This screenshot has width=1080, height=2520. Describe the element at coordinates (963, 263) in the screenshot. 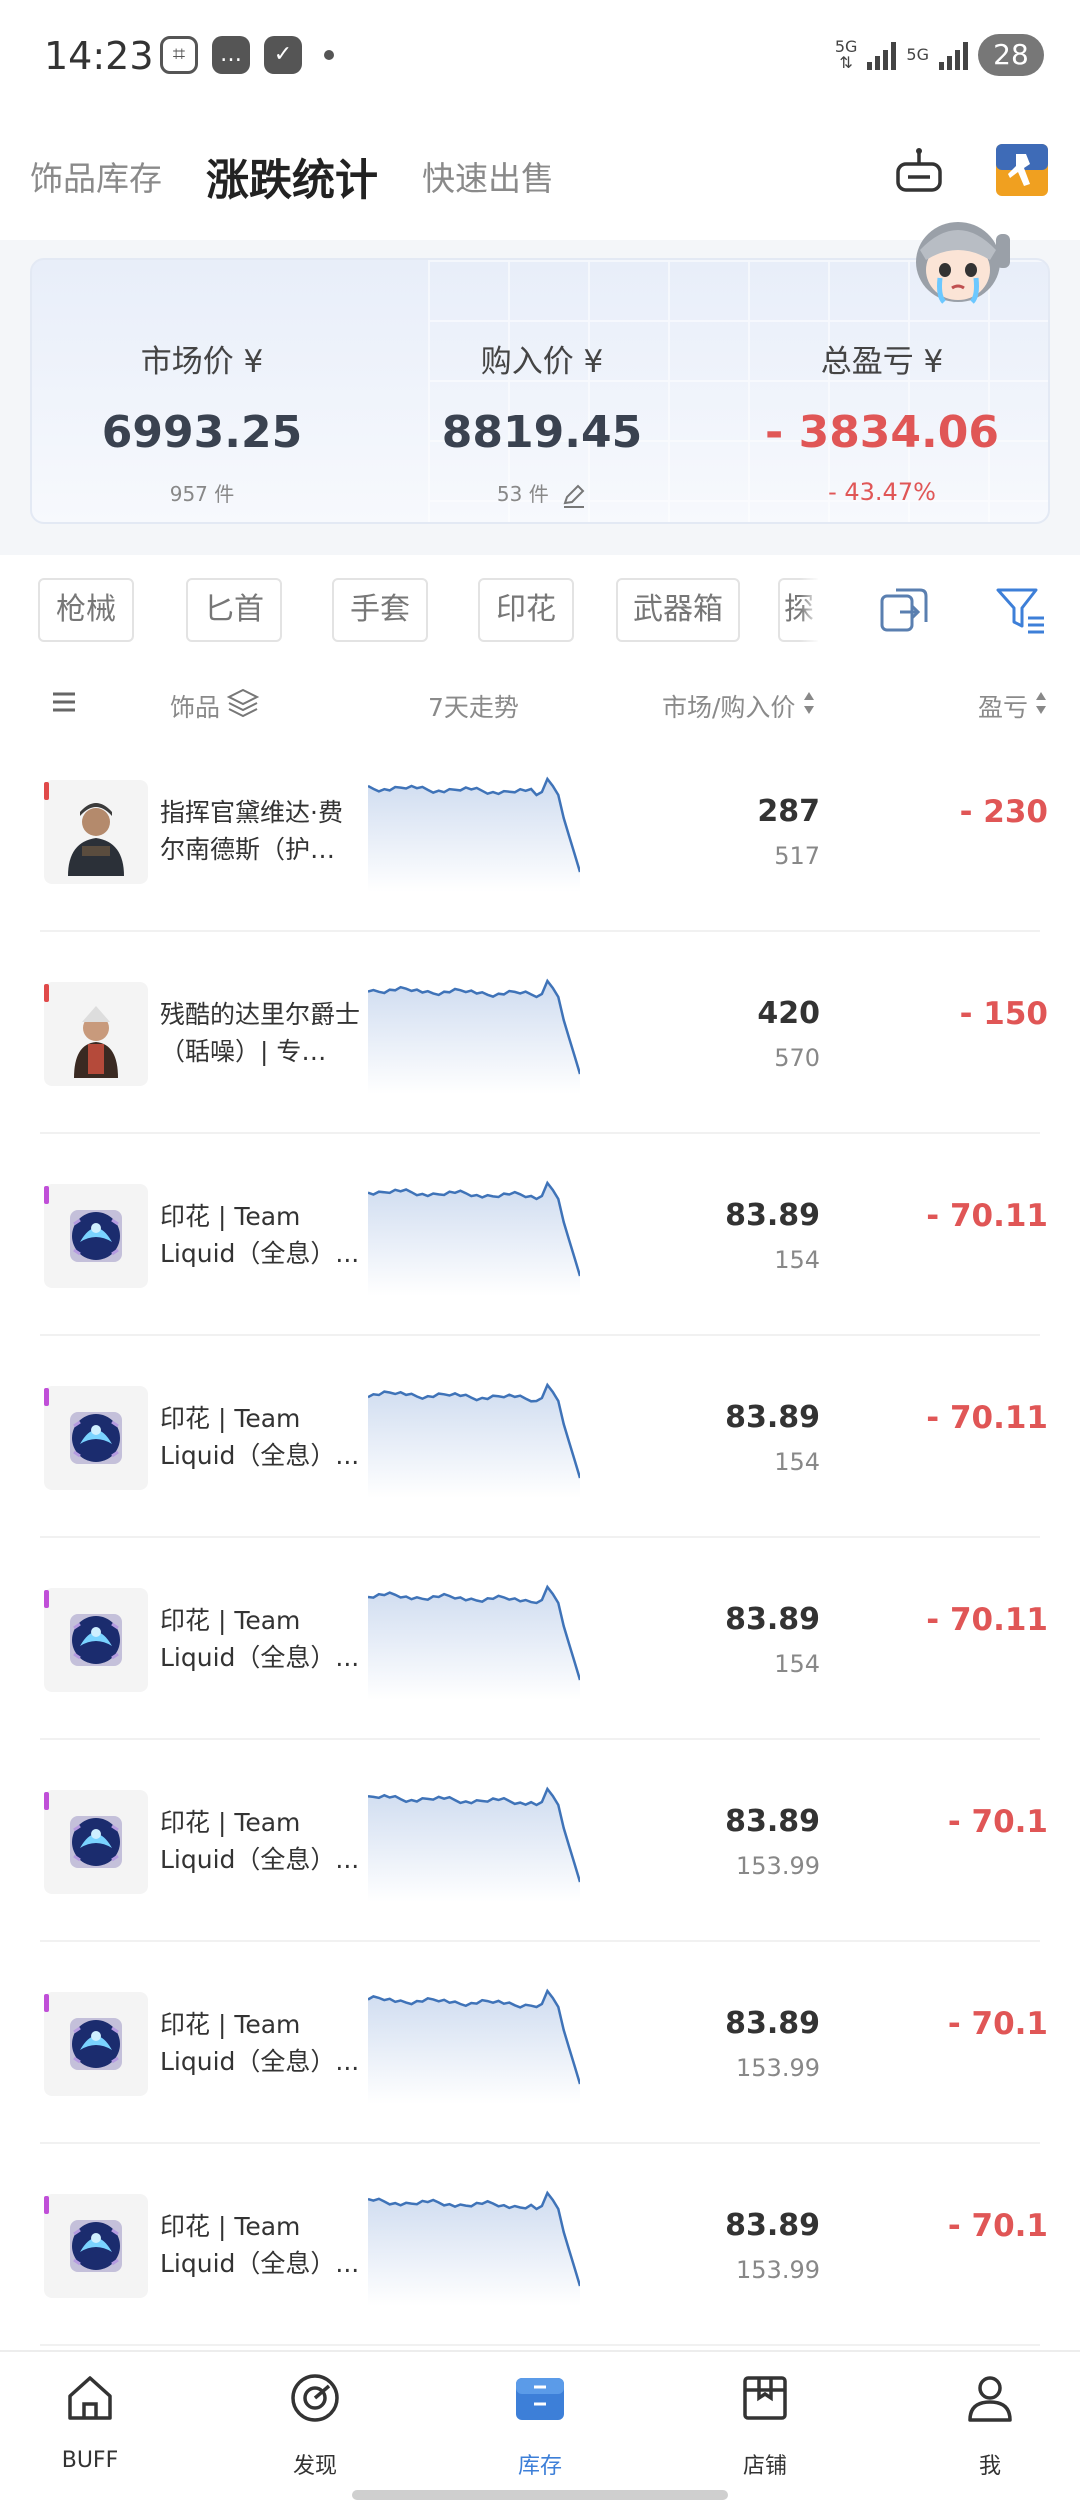

I see `crying-mascot-icon` at that location.